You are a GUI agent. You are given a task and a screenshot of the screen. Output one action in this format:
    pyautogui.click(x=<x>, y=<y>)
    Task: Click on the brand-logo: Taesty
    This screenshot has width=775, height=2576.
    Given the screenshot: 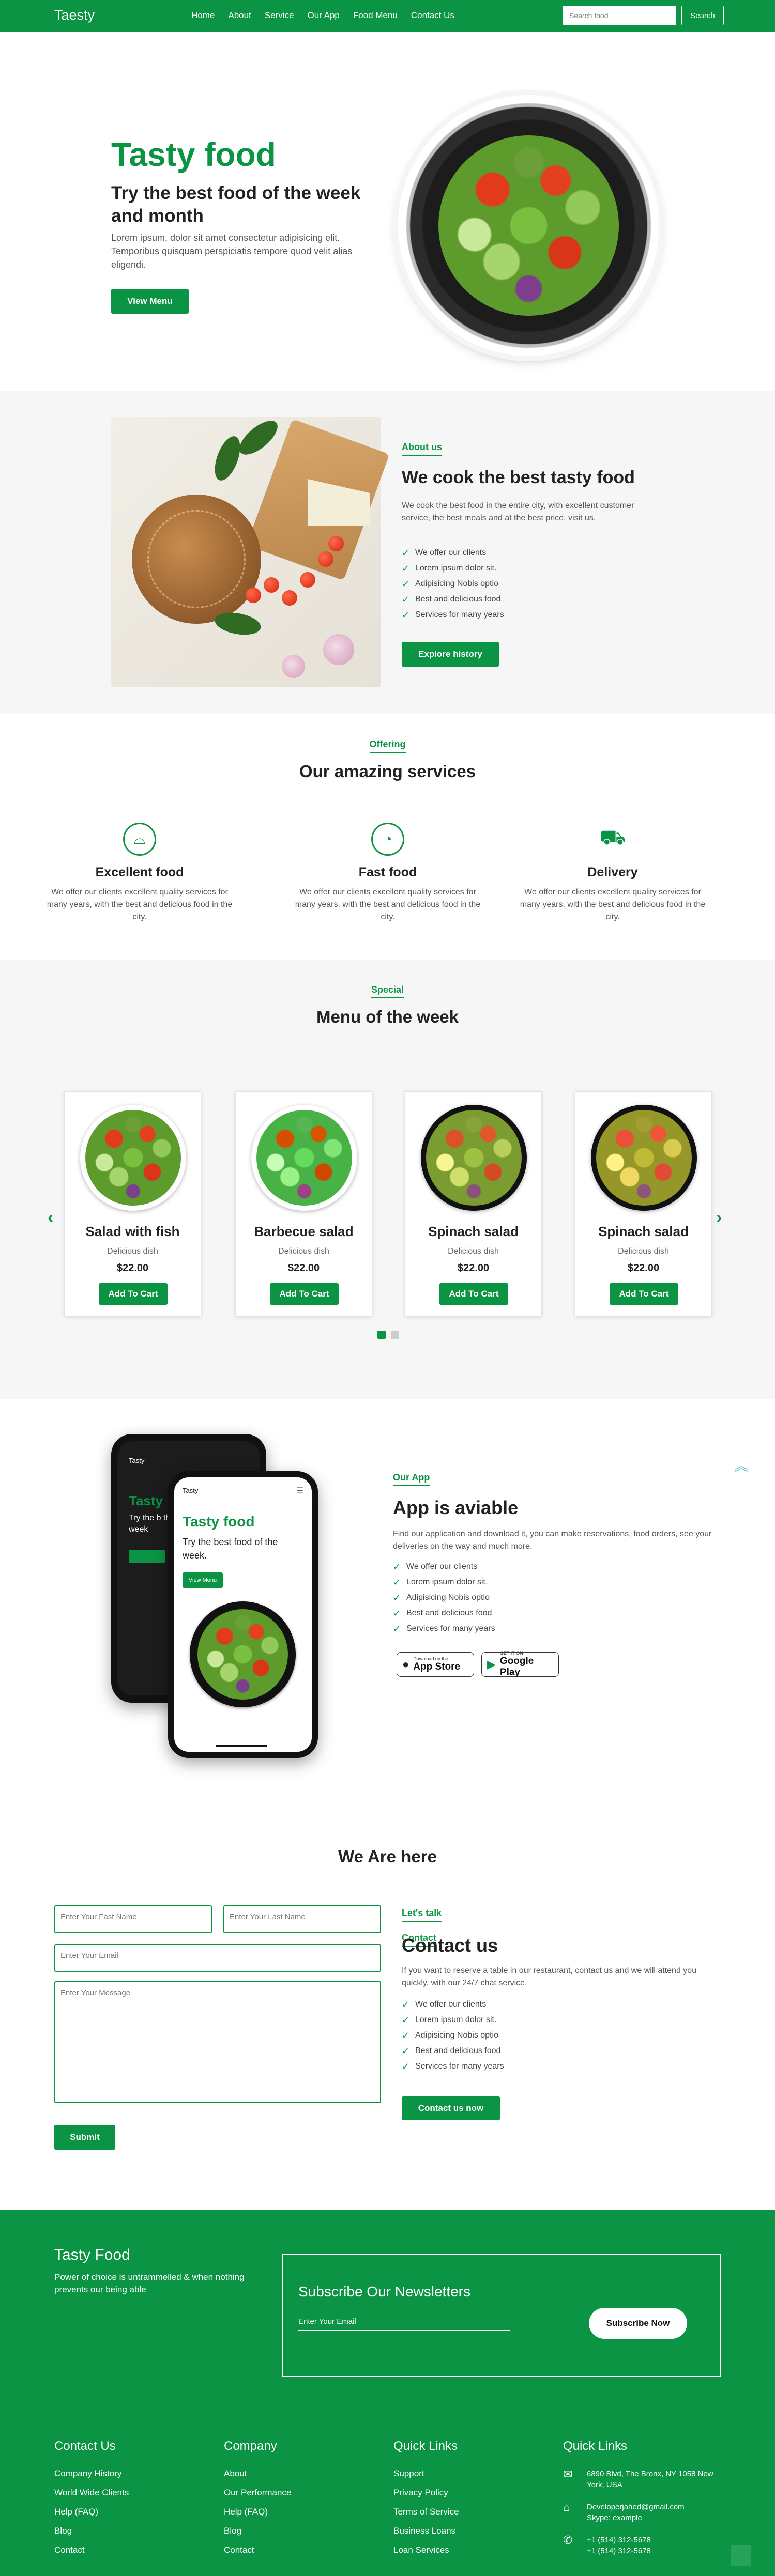 What is the action you would take?
    pyautogui.click(x=74, y=15)
    